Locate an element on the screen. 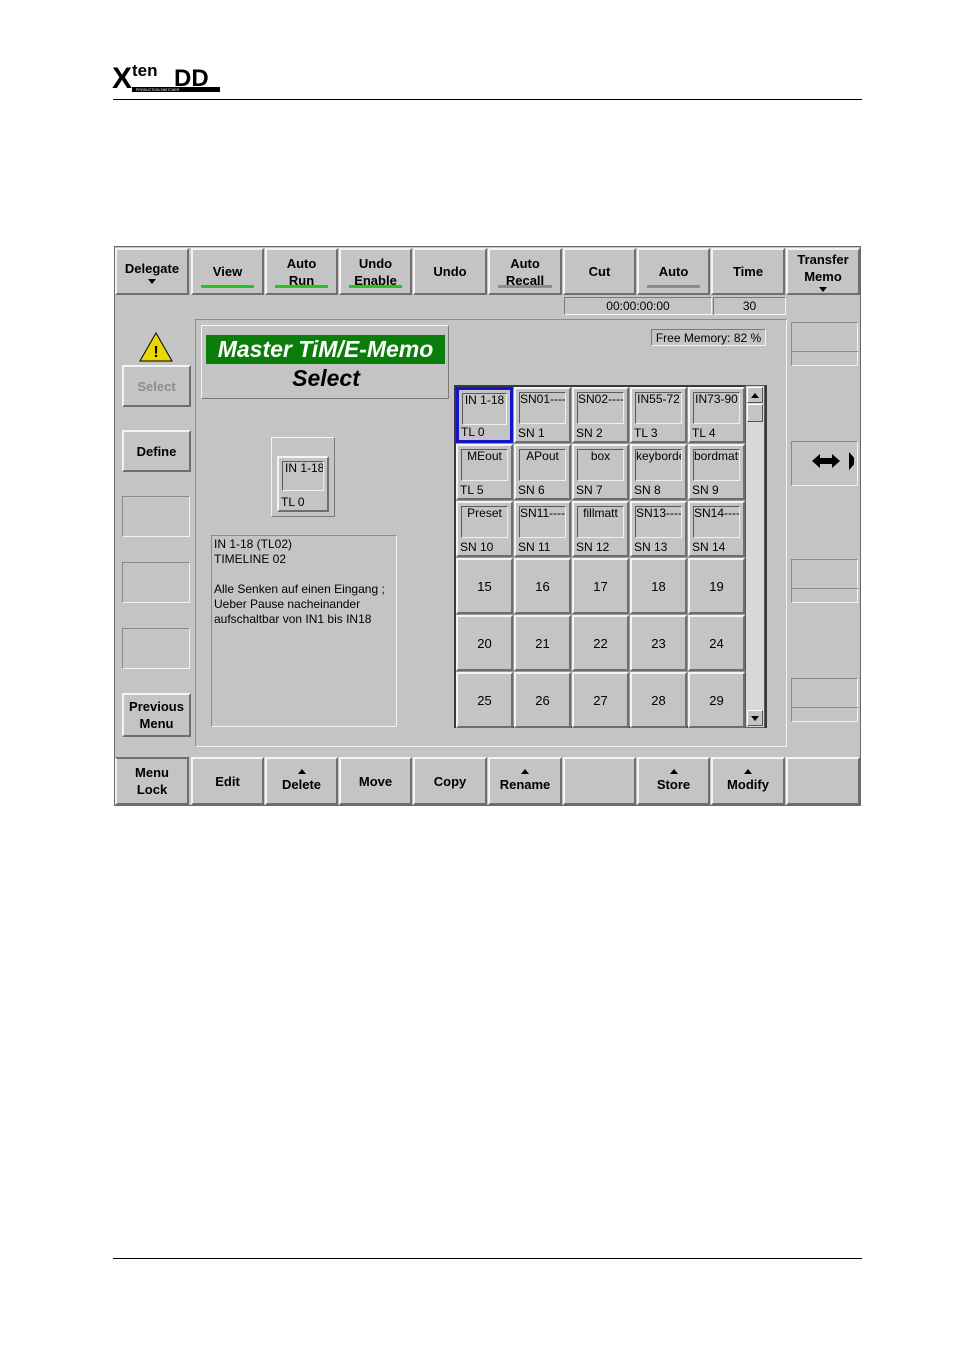  memory-tile: box SN 7 is located at coordinates (600, 472).